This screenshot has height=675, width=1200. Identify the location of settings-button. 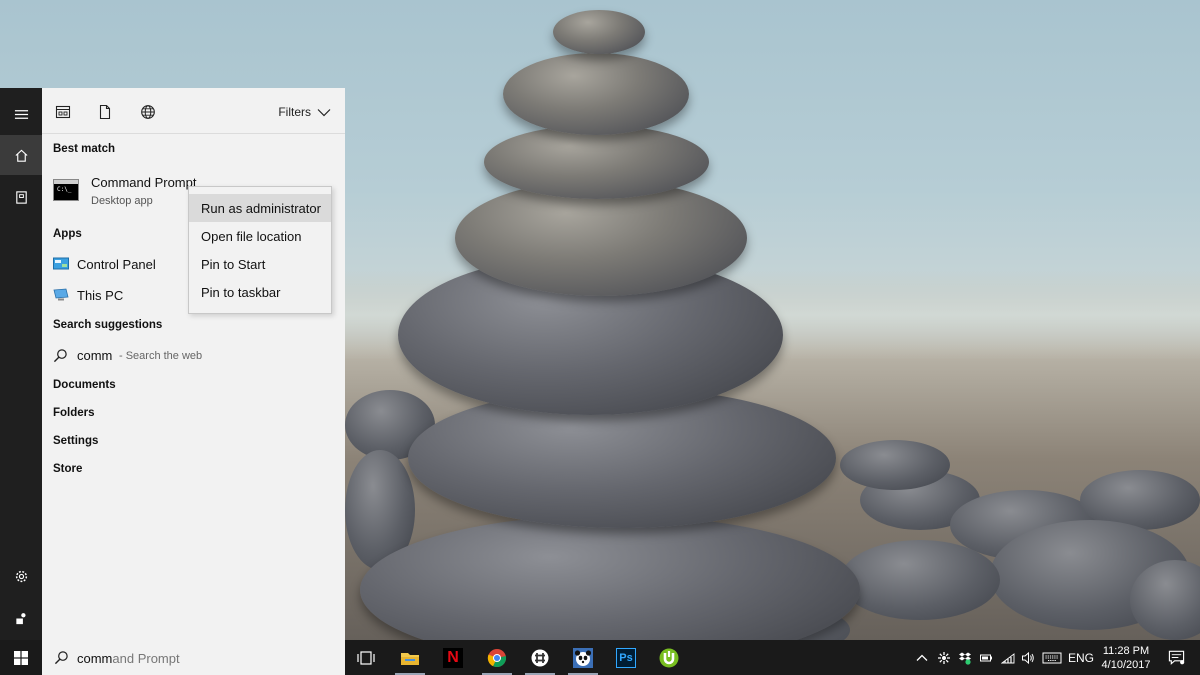
(21, 576).